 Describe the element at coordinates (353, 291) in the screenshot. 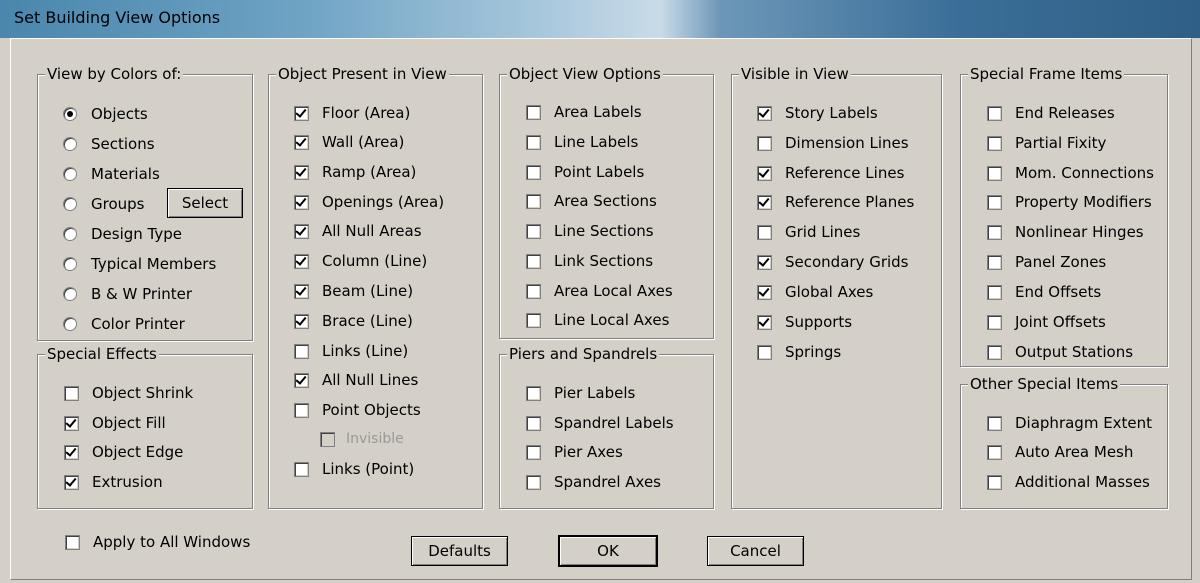

I see `check-beam-line: Beam (Line)` at that location.